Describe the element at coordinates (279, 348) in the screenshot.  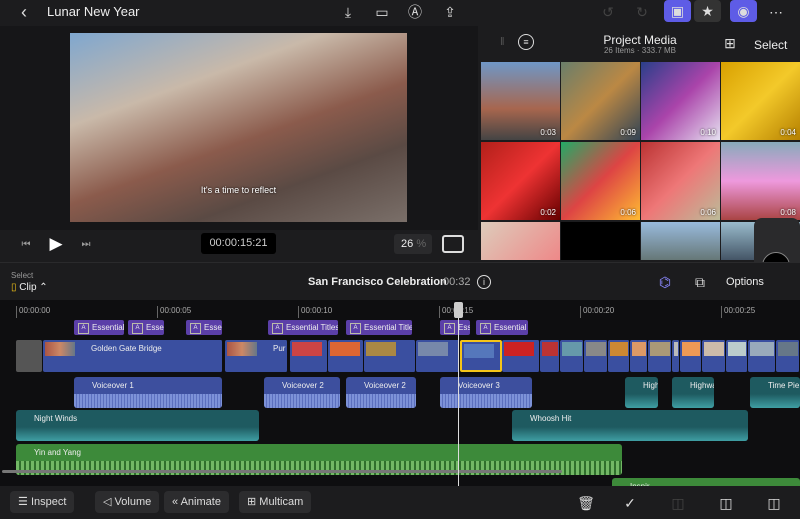
I see `clip-label: Pur` at that location.